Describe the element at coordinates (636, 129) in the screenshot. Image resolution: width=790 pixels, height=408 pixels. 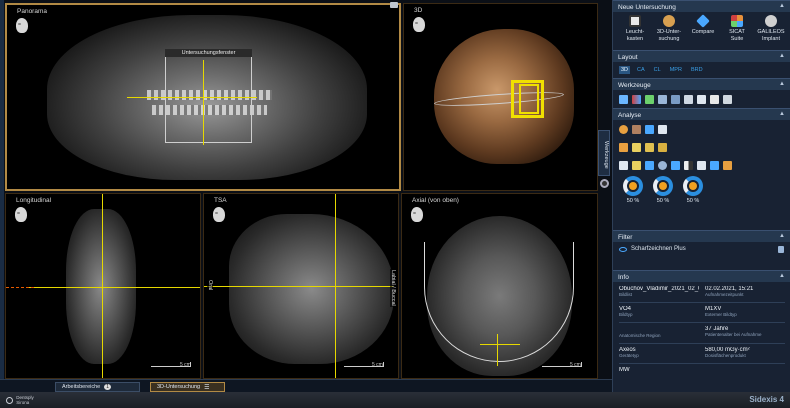
I see `implant-tool-icon` at that location.